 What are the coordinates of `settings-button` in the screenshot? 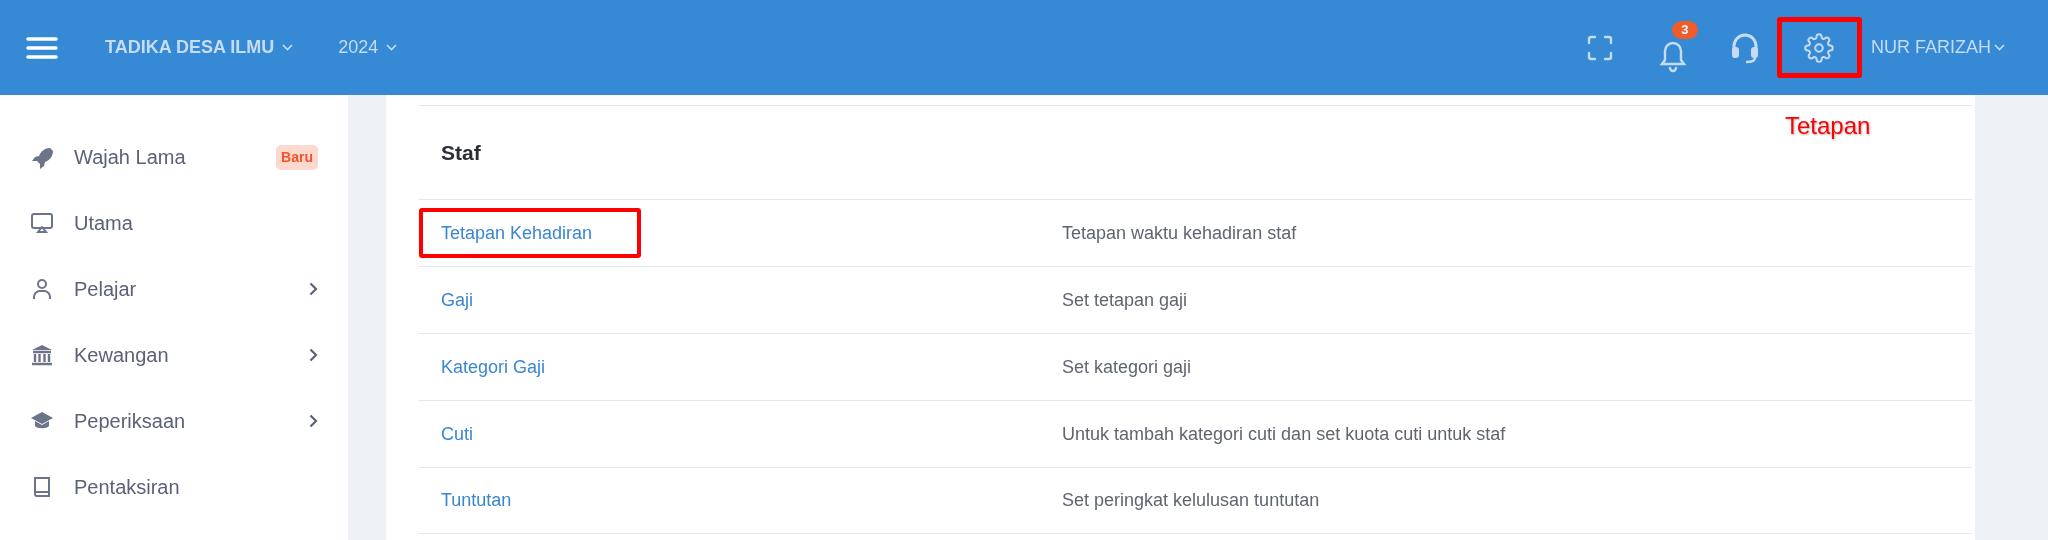 It's located at (1819, 47).